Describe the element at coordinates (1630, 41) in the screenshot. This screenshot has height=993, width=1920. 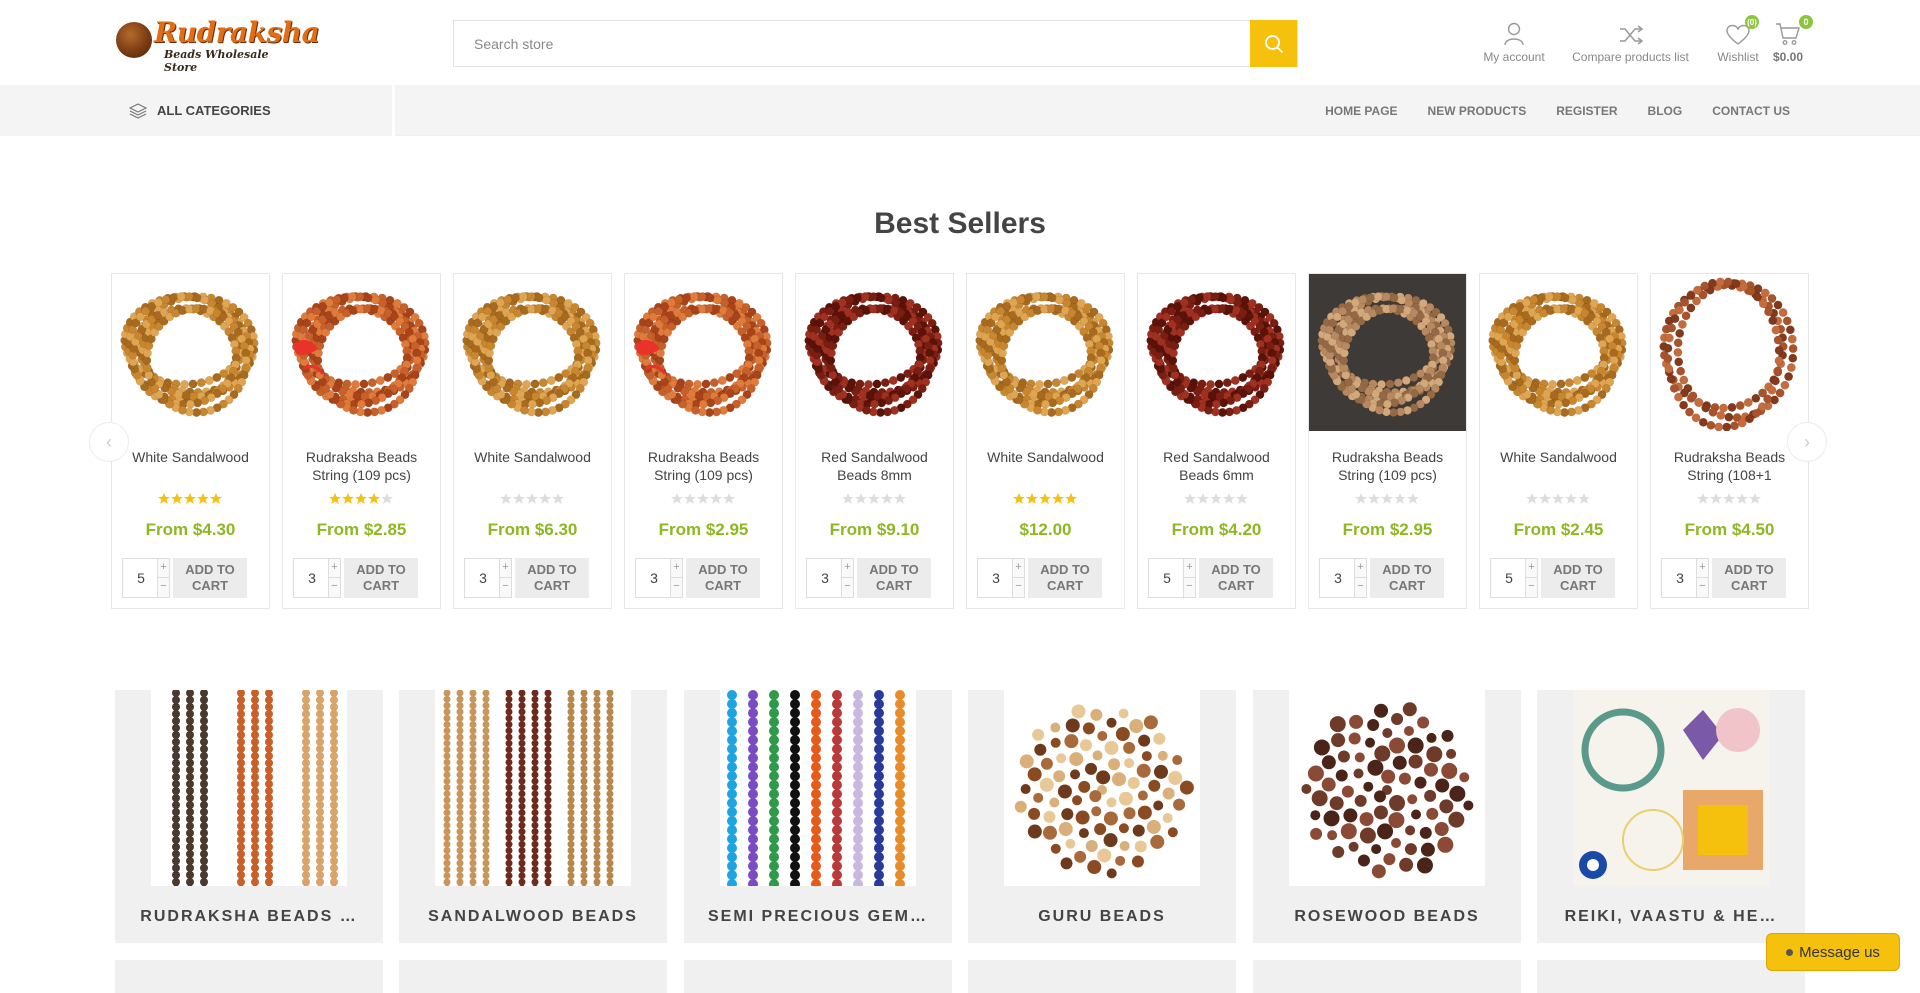
I see `compare-products-link: Compare products list` at that location.